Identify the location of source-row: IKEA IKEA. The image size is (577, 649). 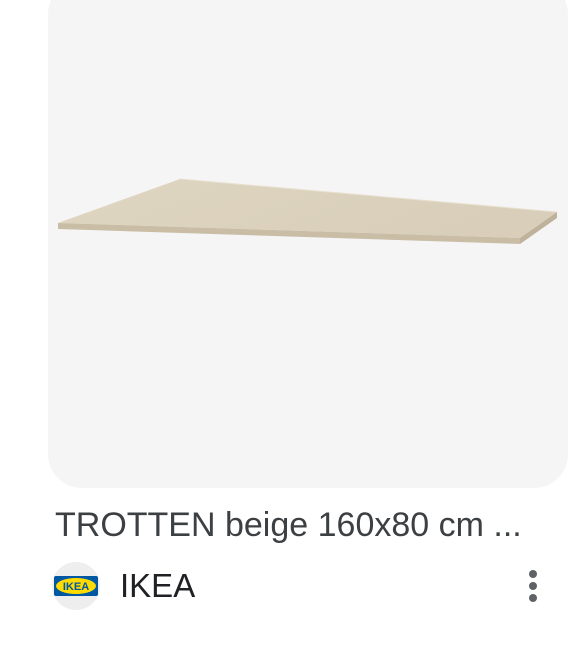
(307, 586).